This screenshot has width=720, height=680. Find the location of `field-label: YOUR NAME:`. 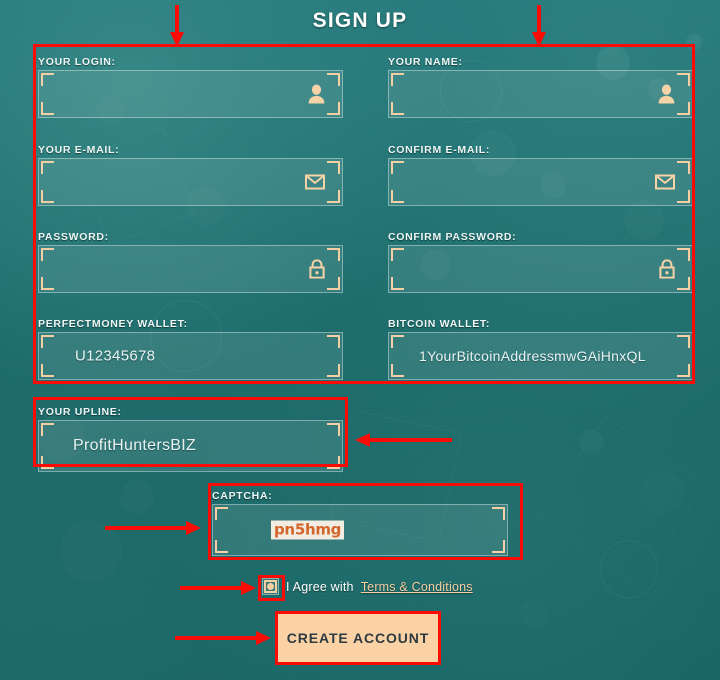

field-label: YOUR NAME: is located at coordinates (425, 62).